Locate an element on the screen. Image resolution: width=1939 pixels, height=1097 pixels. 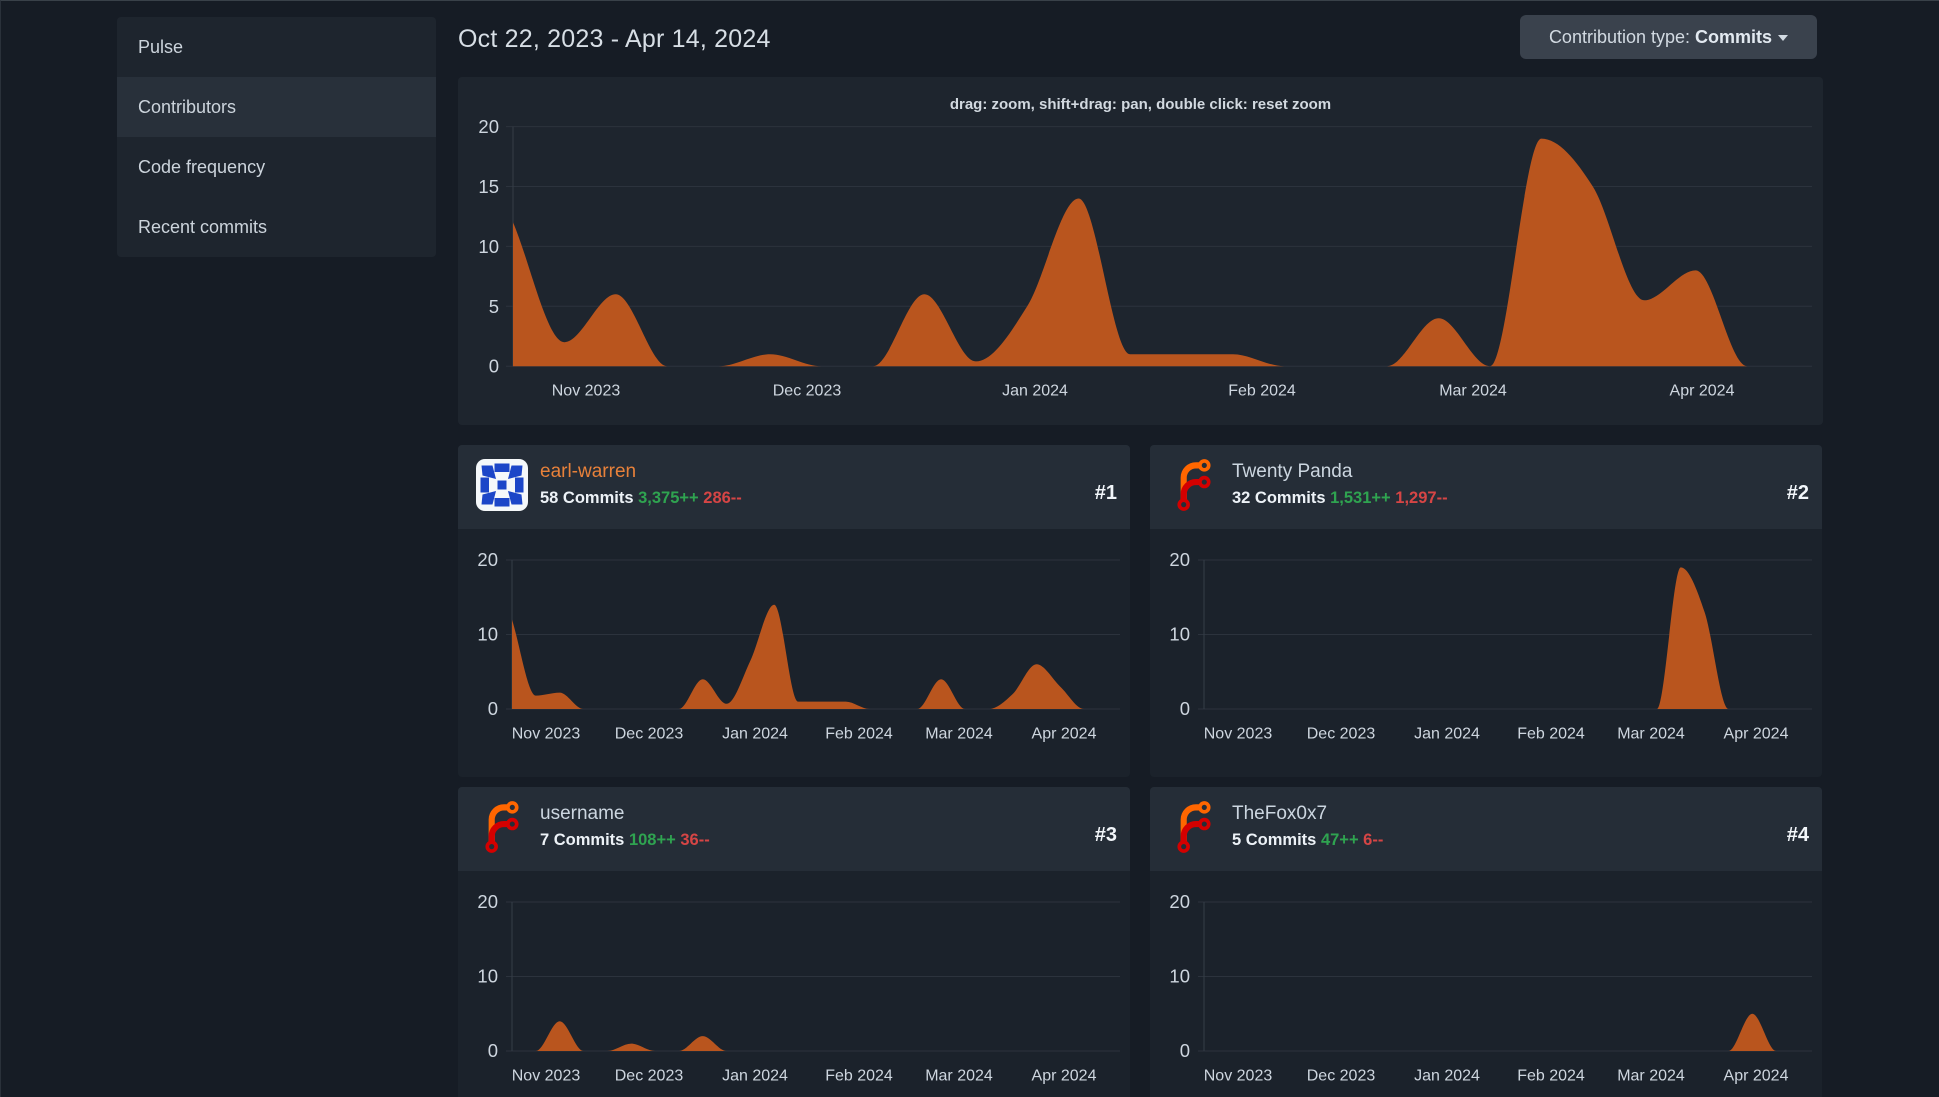
svg-text: 5 is located at coordinates (494, 306).